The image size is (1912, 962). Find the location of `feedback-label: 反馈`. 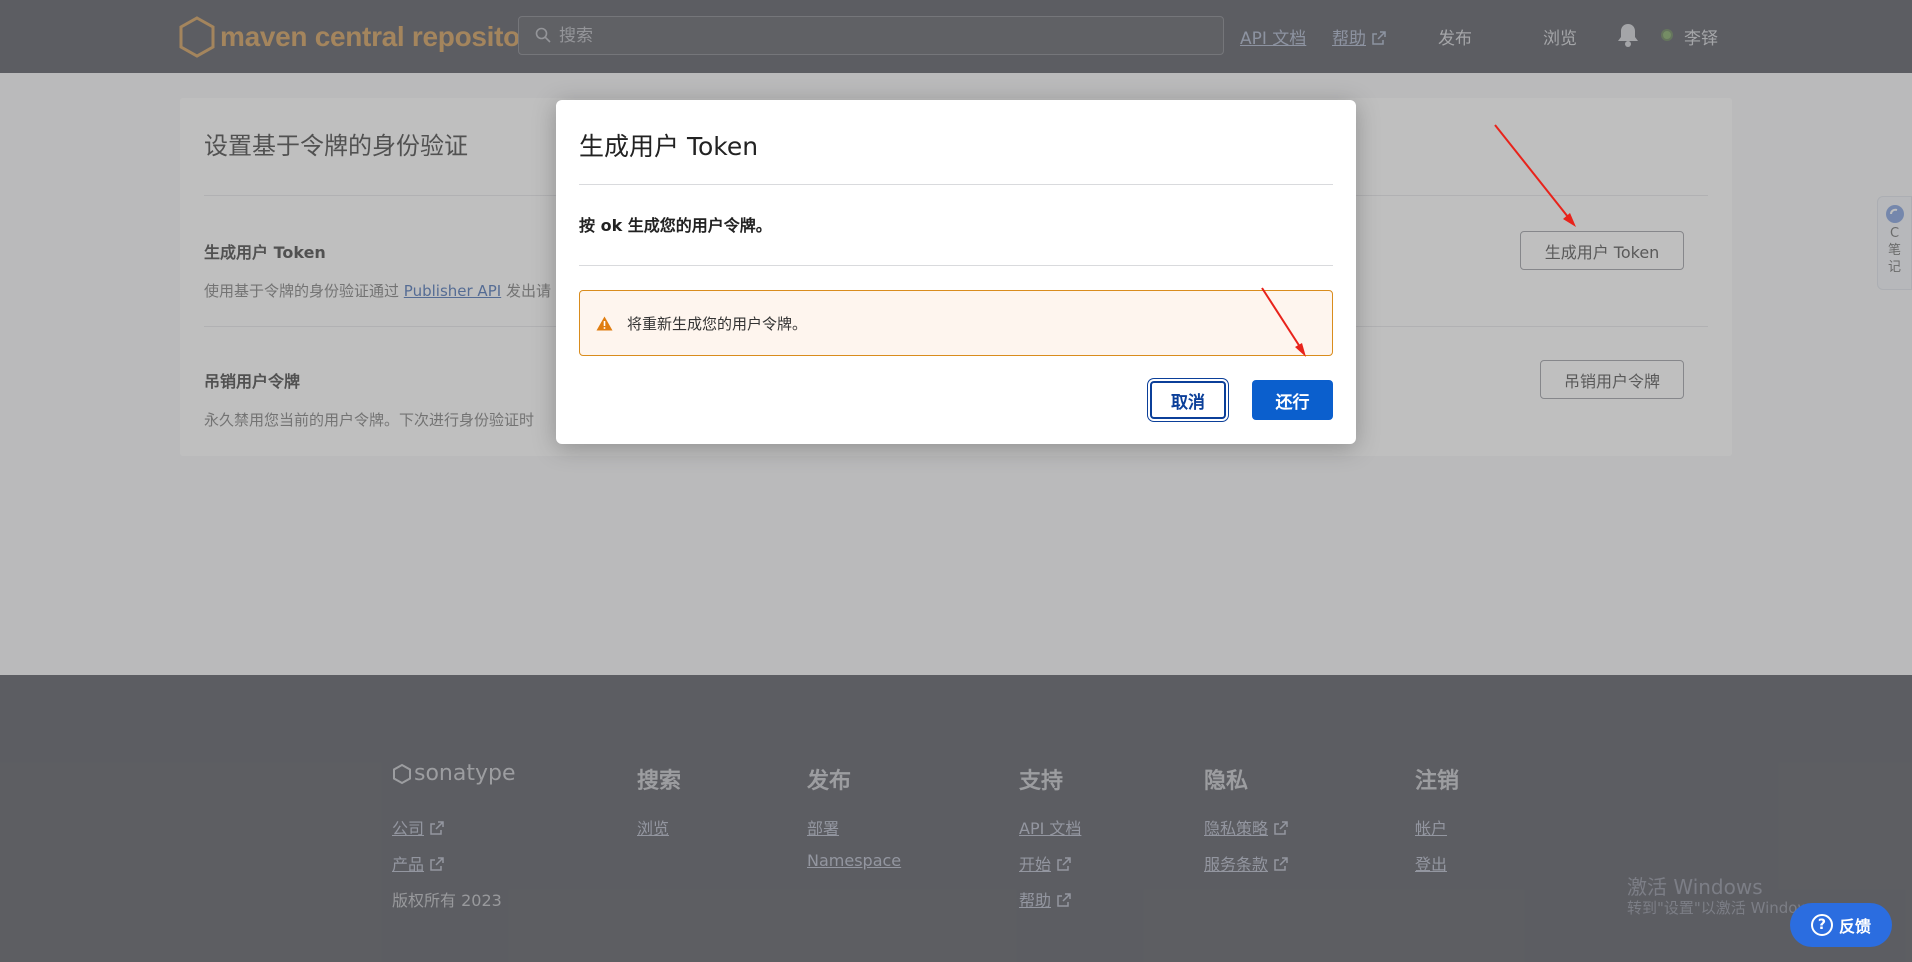

feedback-label: 反馈 is located at coordinates (1854, 926).